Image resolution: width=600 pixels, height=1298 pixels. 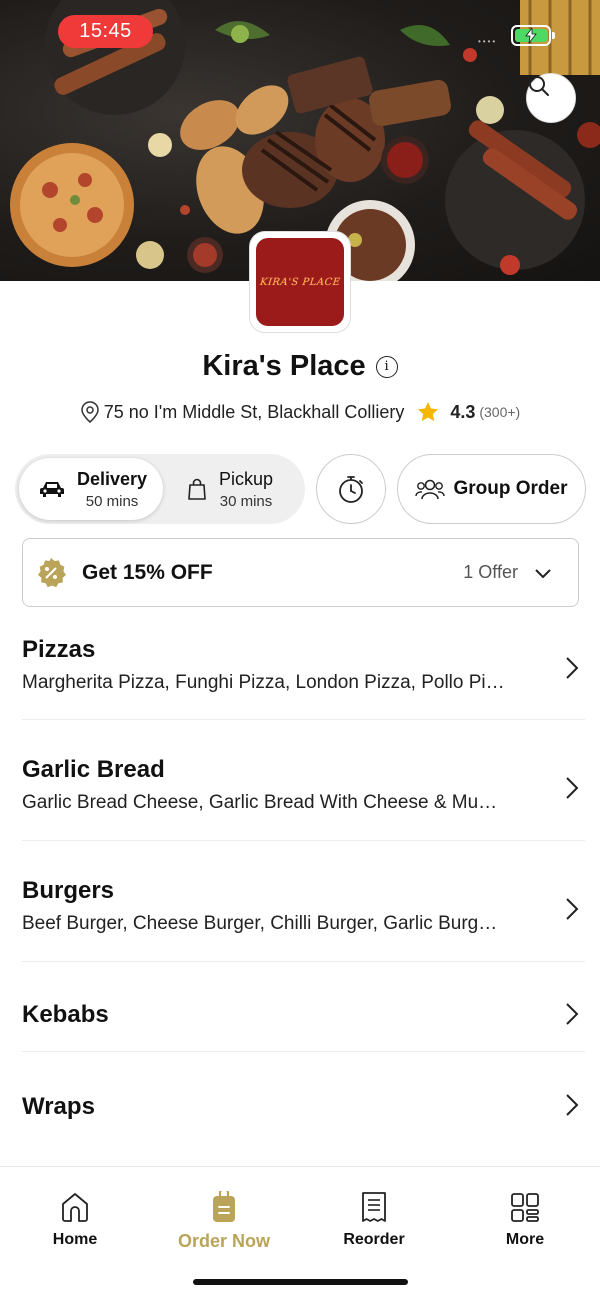 I want to click on car-icon, so click(x=52, y=489).